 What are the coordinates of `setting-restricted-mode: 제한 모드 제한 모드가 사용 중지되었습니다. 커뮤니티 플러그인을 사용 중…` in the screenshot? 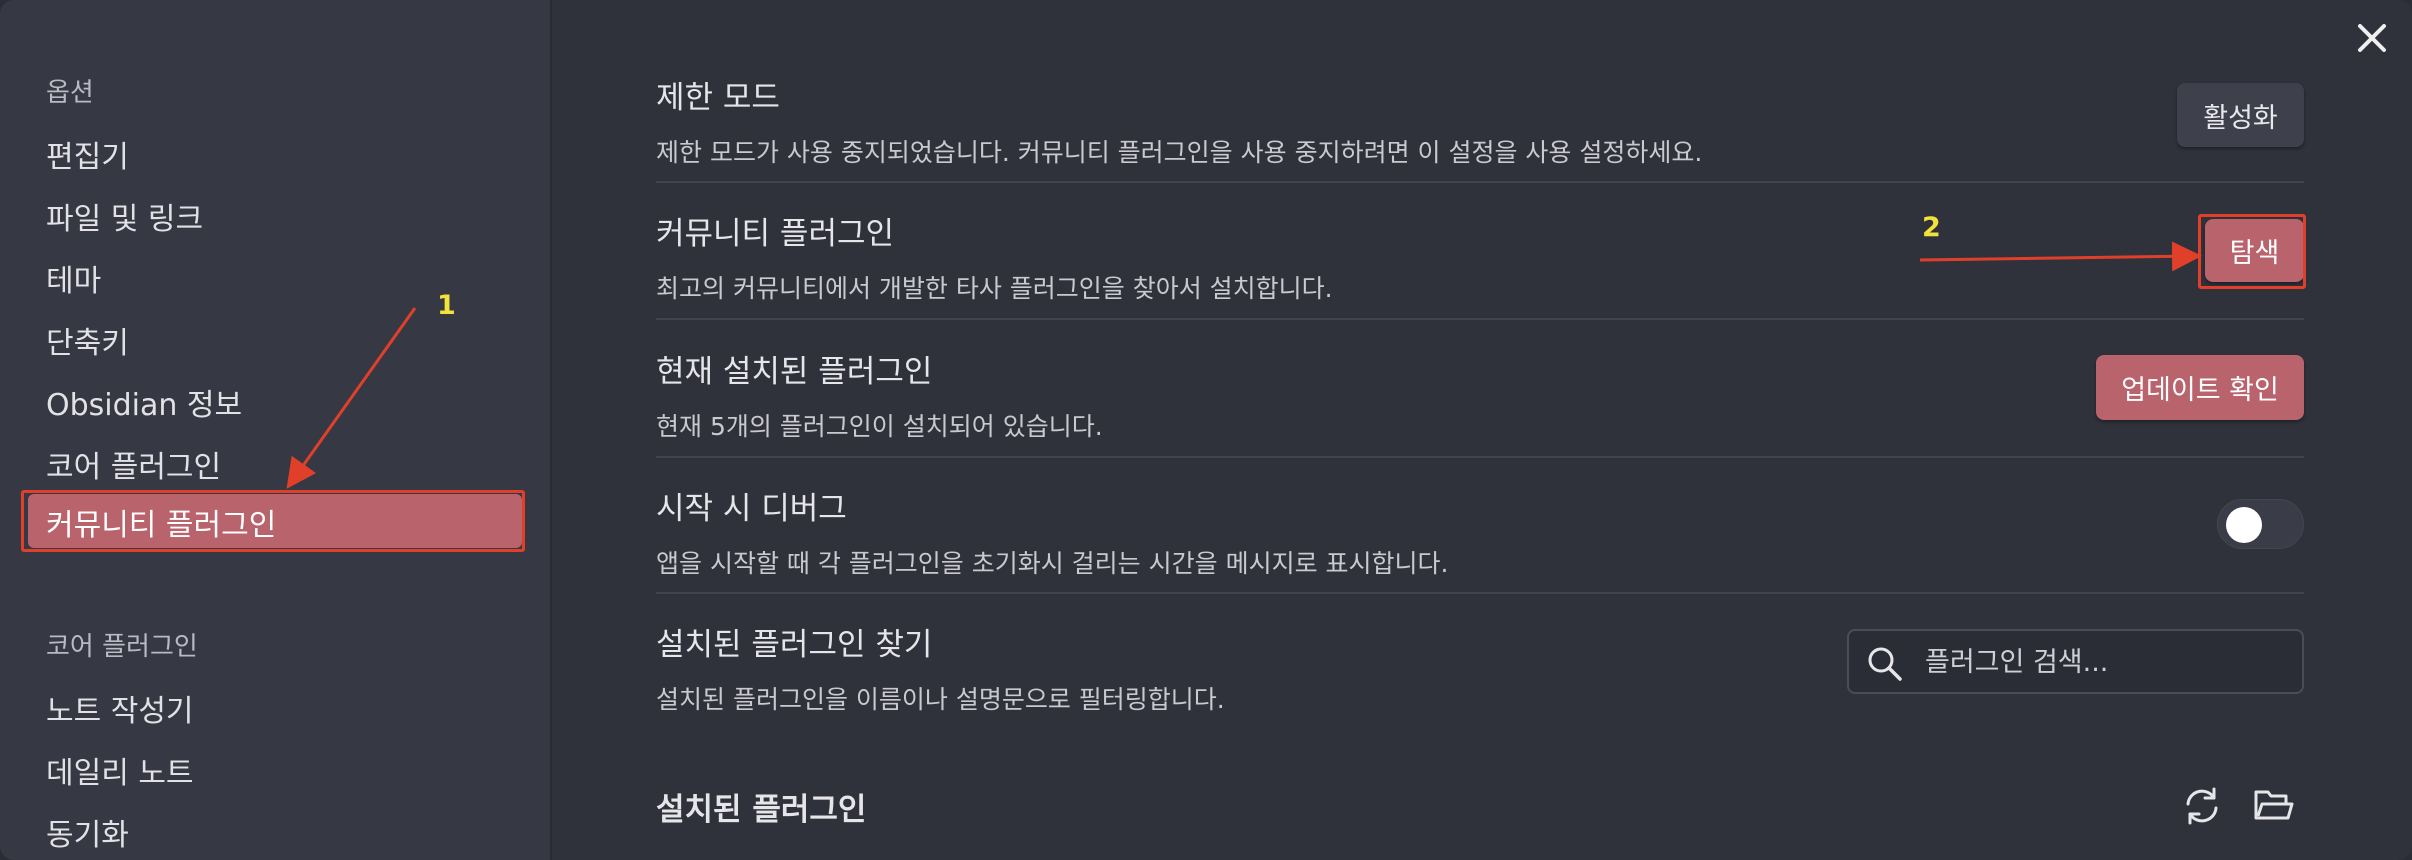 It's located at (1481, 120).